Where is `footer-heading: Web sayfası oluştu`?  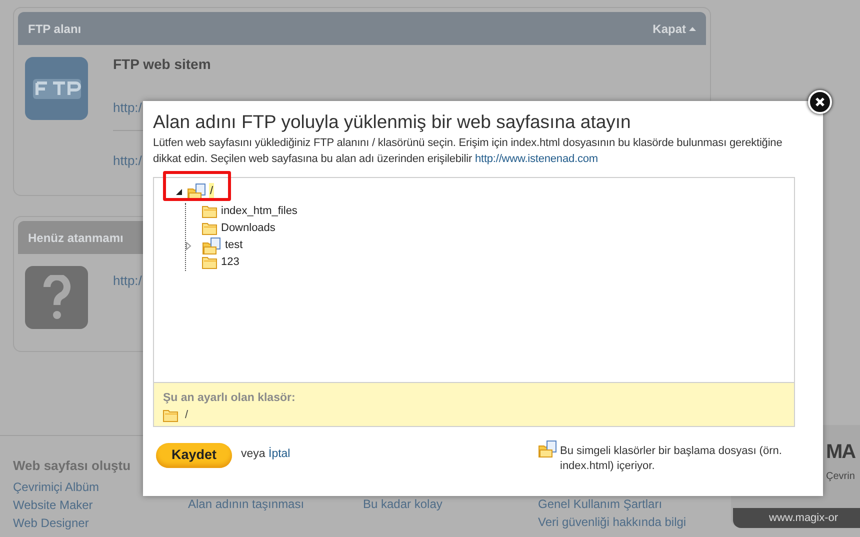
footer-heading: Web sayfası oluştu is located at coordinates (72, 466).